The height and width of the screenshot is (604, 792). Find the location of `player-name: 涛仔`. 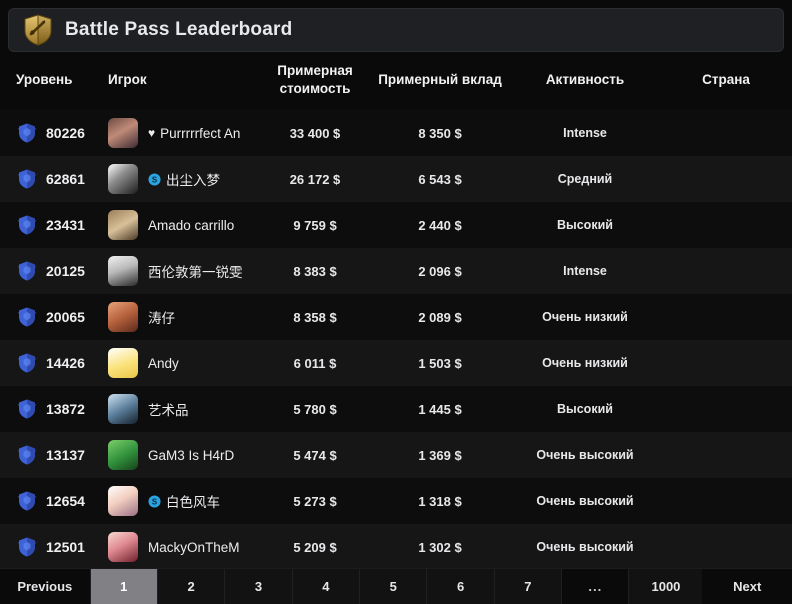

player-name: 涛仔 is located at coordinates (161, 317).